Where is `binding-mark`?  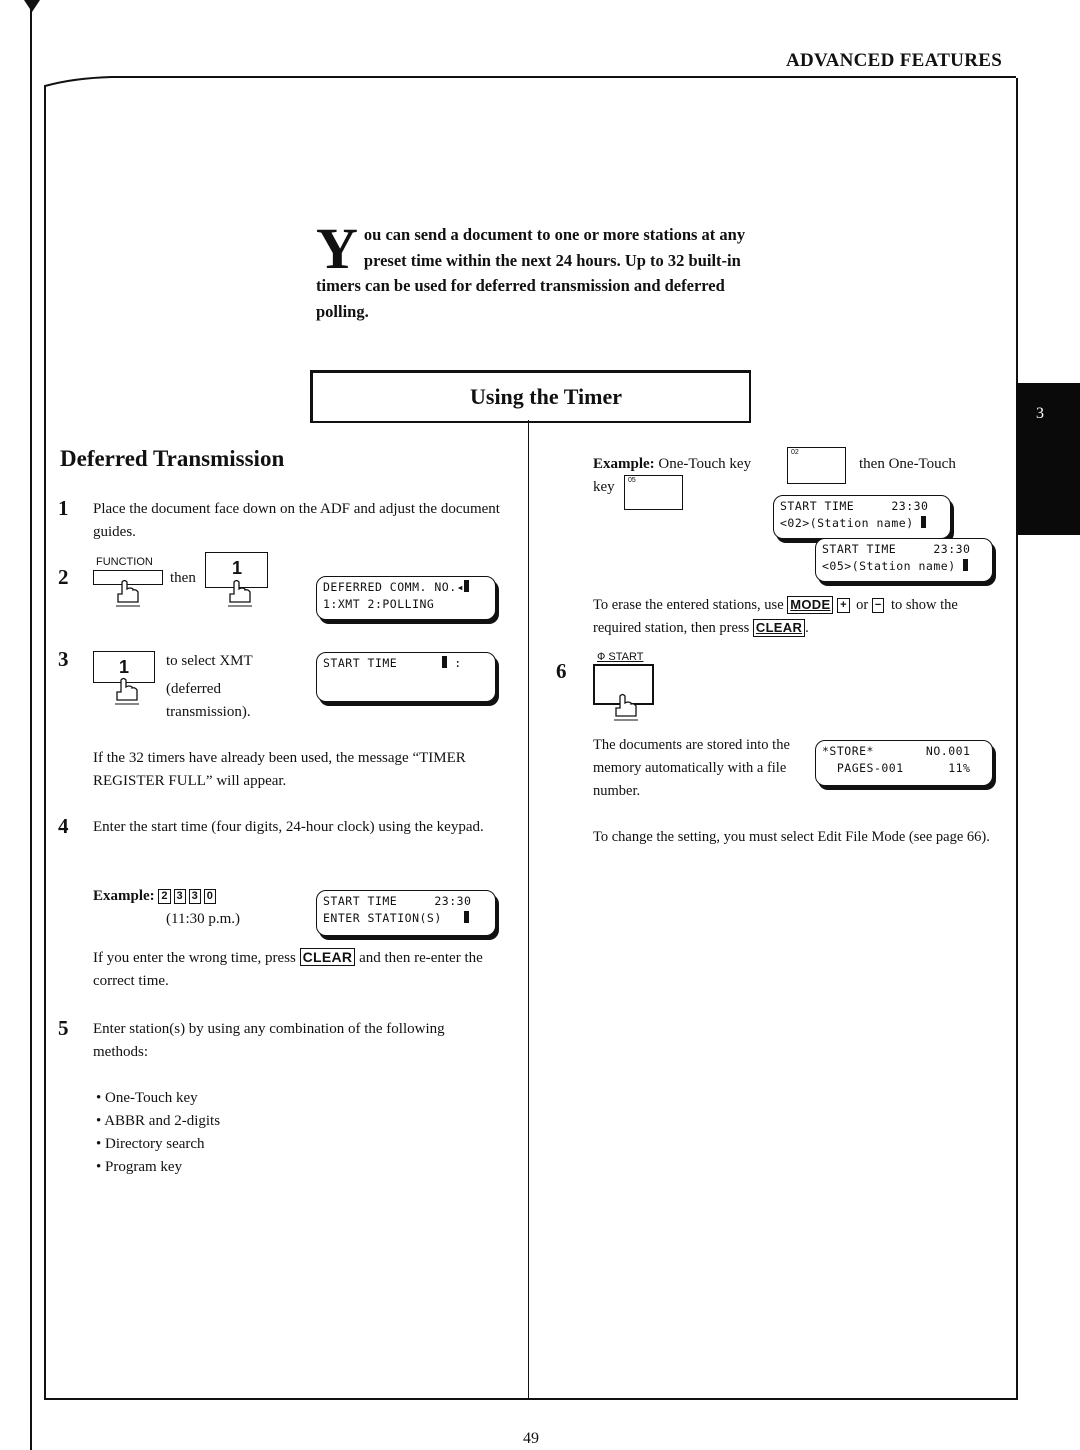
binding-mark is located at coordinates (32, 6).